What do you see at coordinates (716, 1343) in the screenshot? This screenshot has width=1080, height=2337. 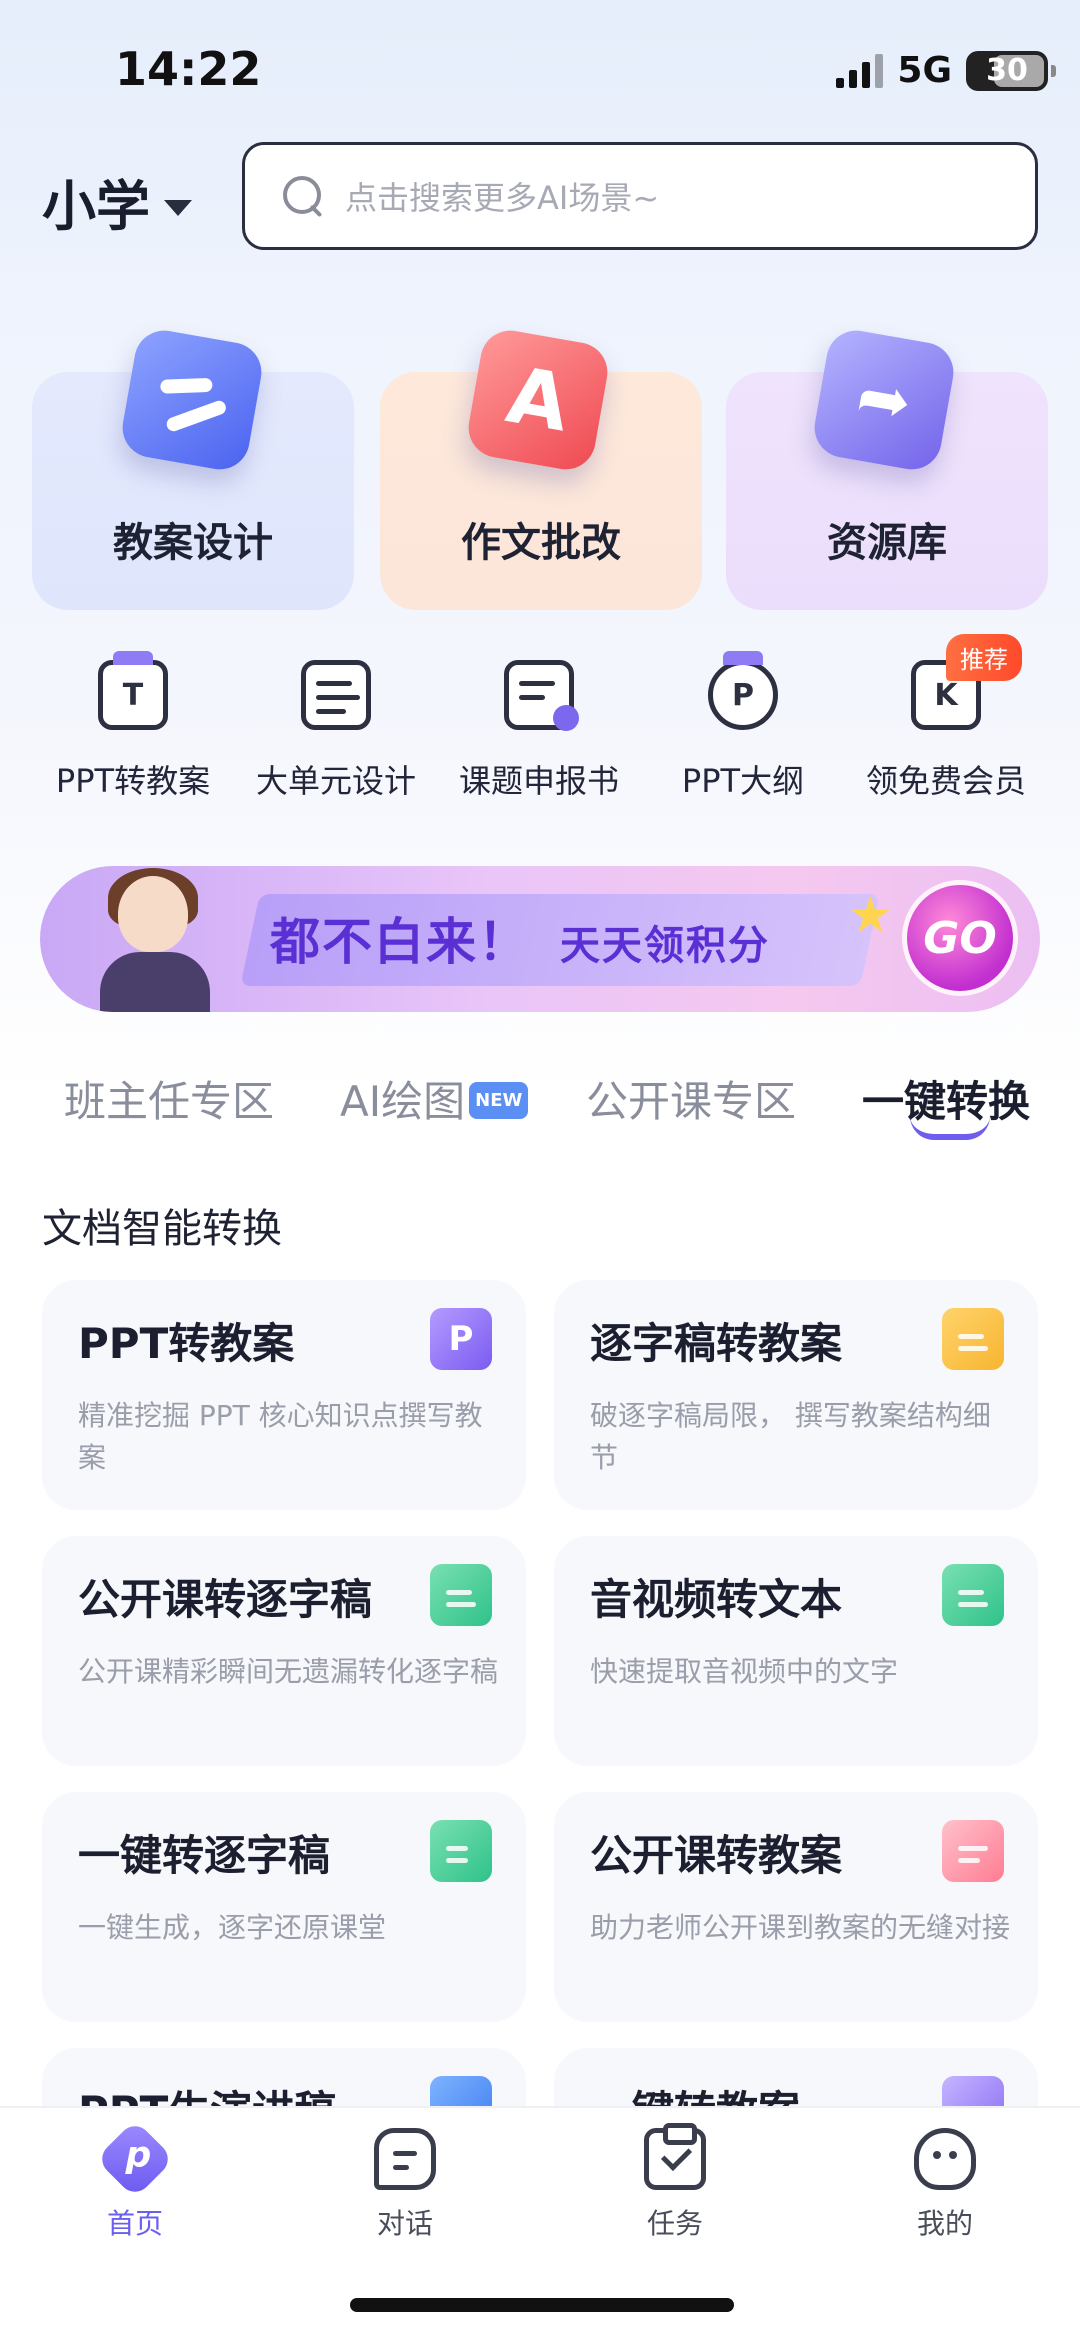 I see `card-title: 逐字稿转教案` at bounding box center [716, 1343].